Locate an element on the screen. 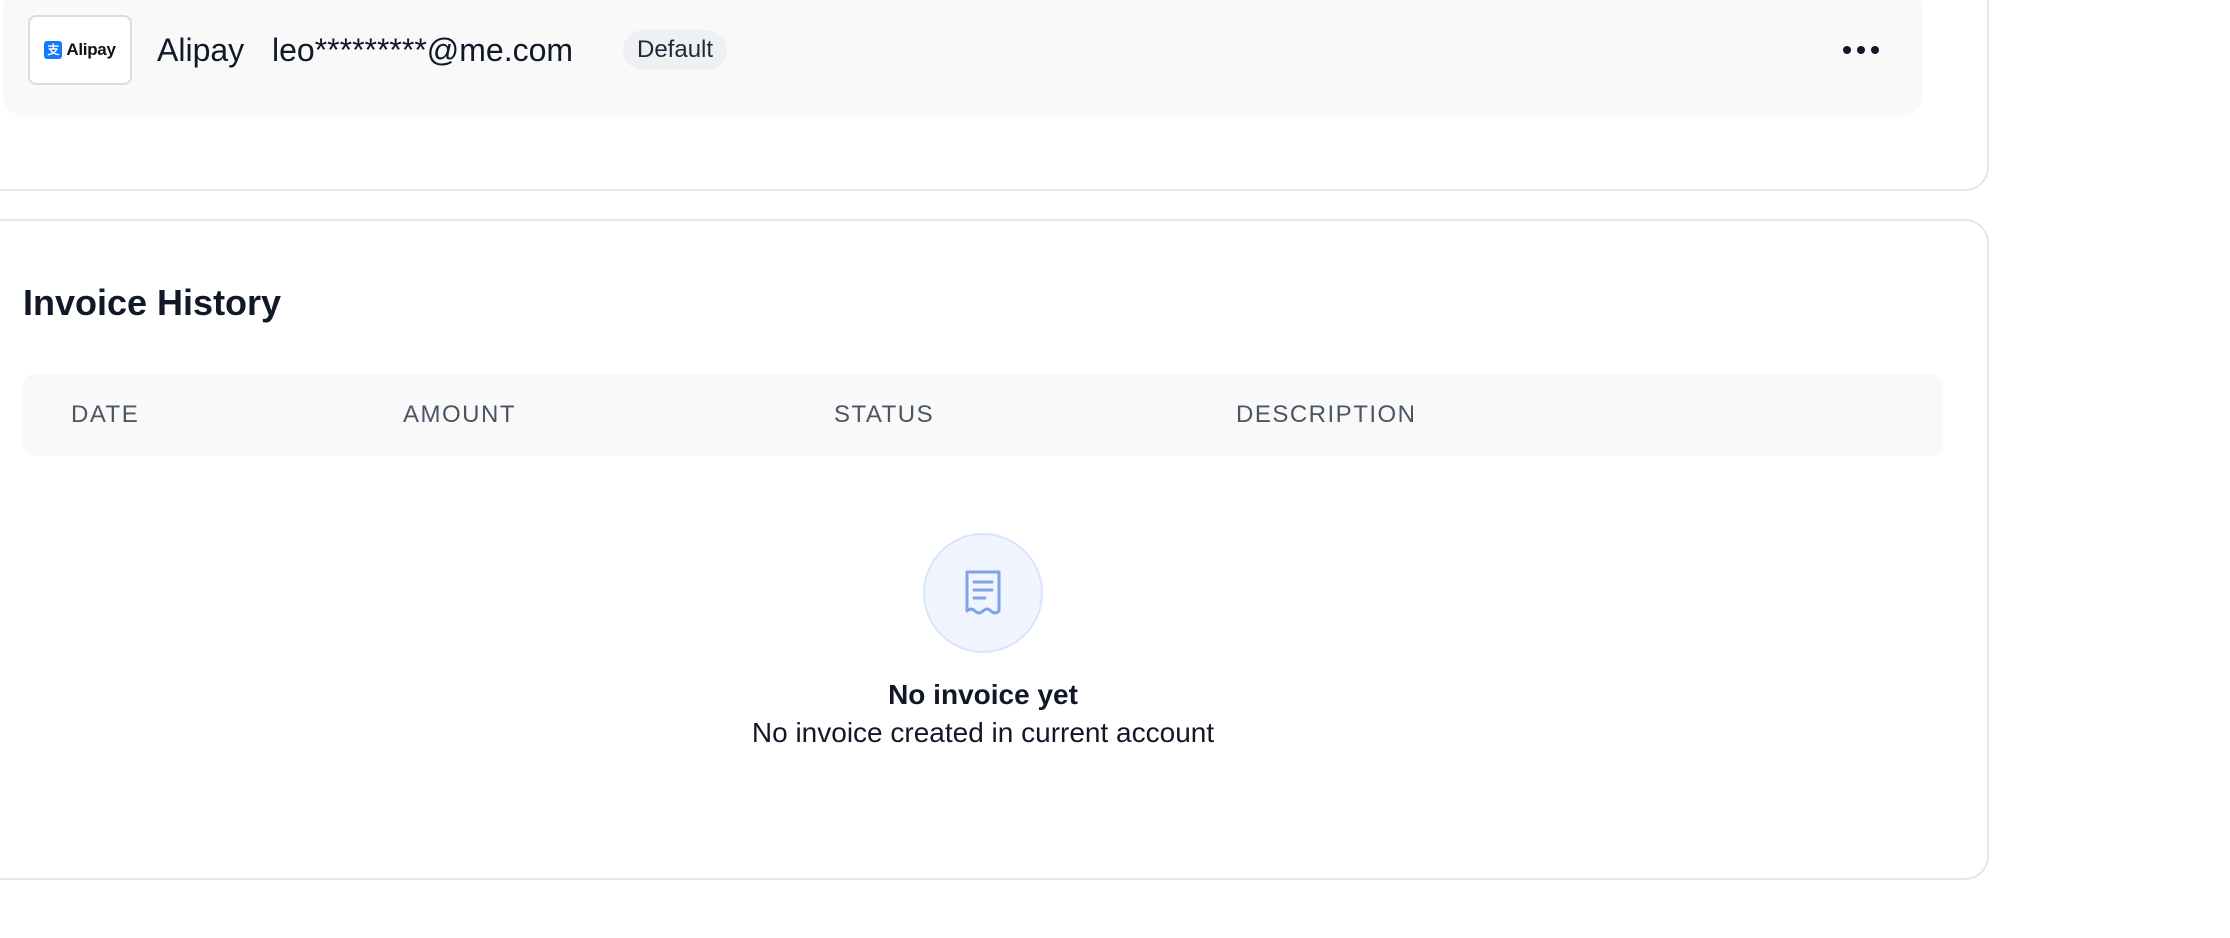 This screenshot has width=2230, height=938. column-header-amount: AMOUNT is located at coordinates (459, 414).